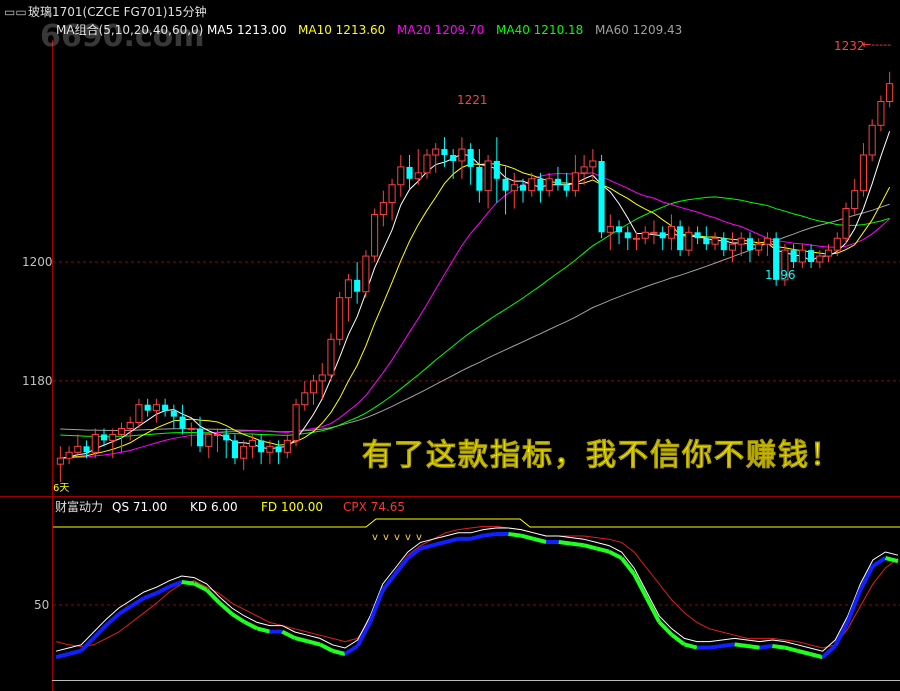 The width and height of the screenshot is (900, 691). What do you see at coordinates (214, 507) in the screenshot?
I see `indicator-kd: KD 6.00` at bounding box center [214, 507].